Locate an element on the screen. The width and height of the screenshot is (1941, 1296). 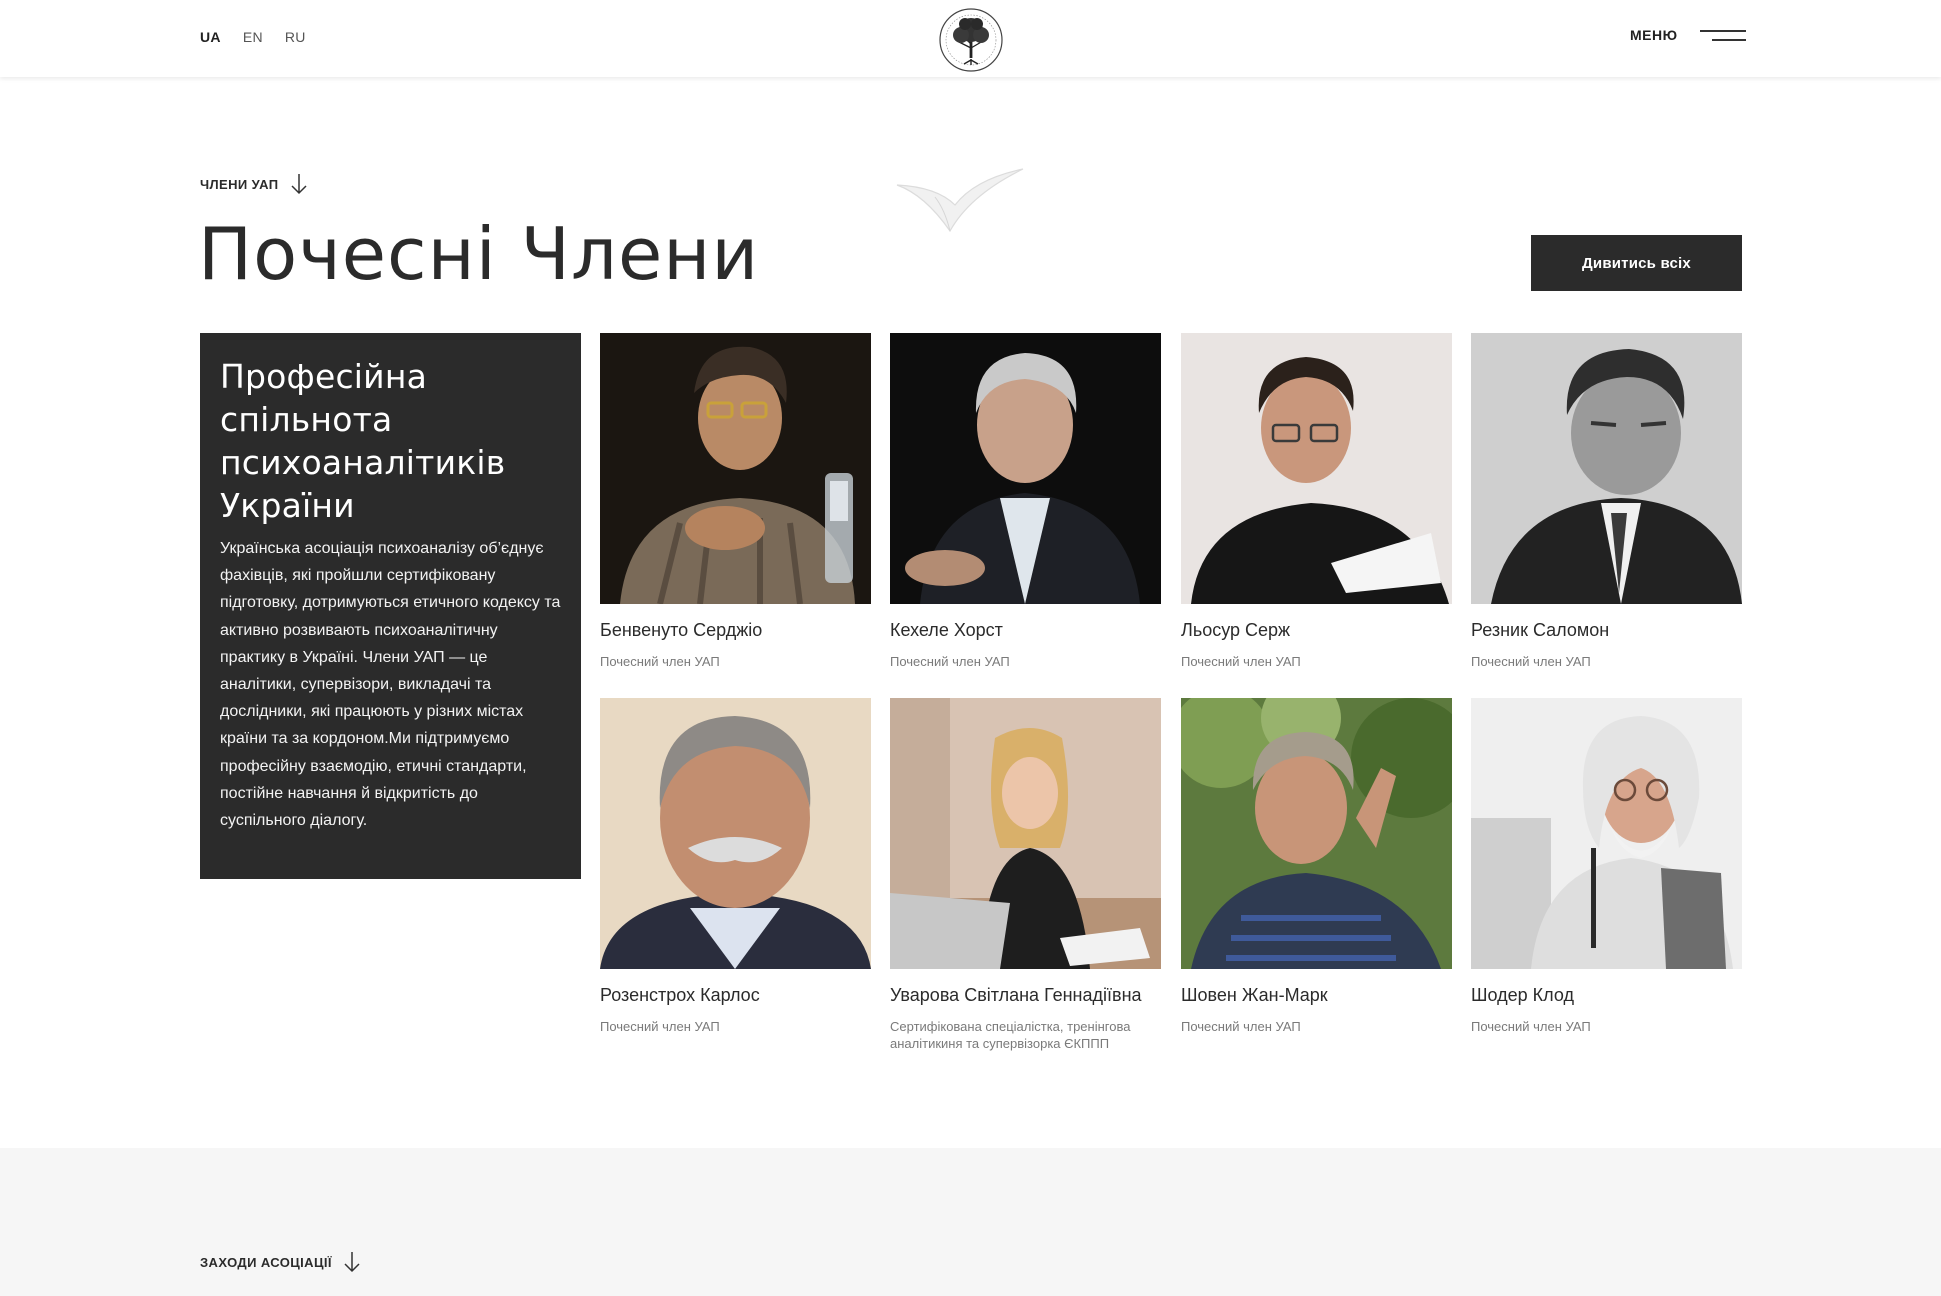
member-card: Бенвенуто Серджіо Почесний член УАП is located at coordinates (735, 501).